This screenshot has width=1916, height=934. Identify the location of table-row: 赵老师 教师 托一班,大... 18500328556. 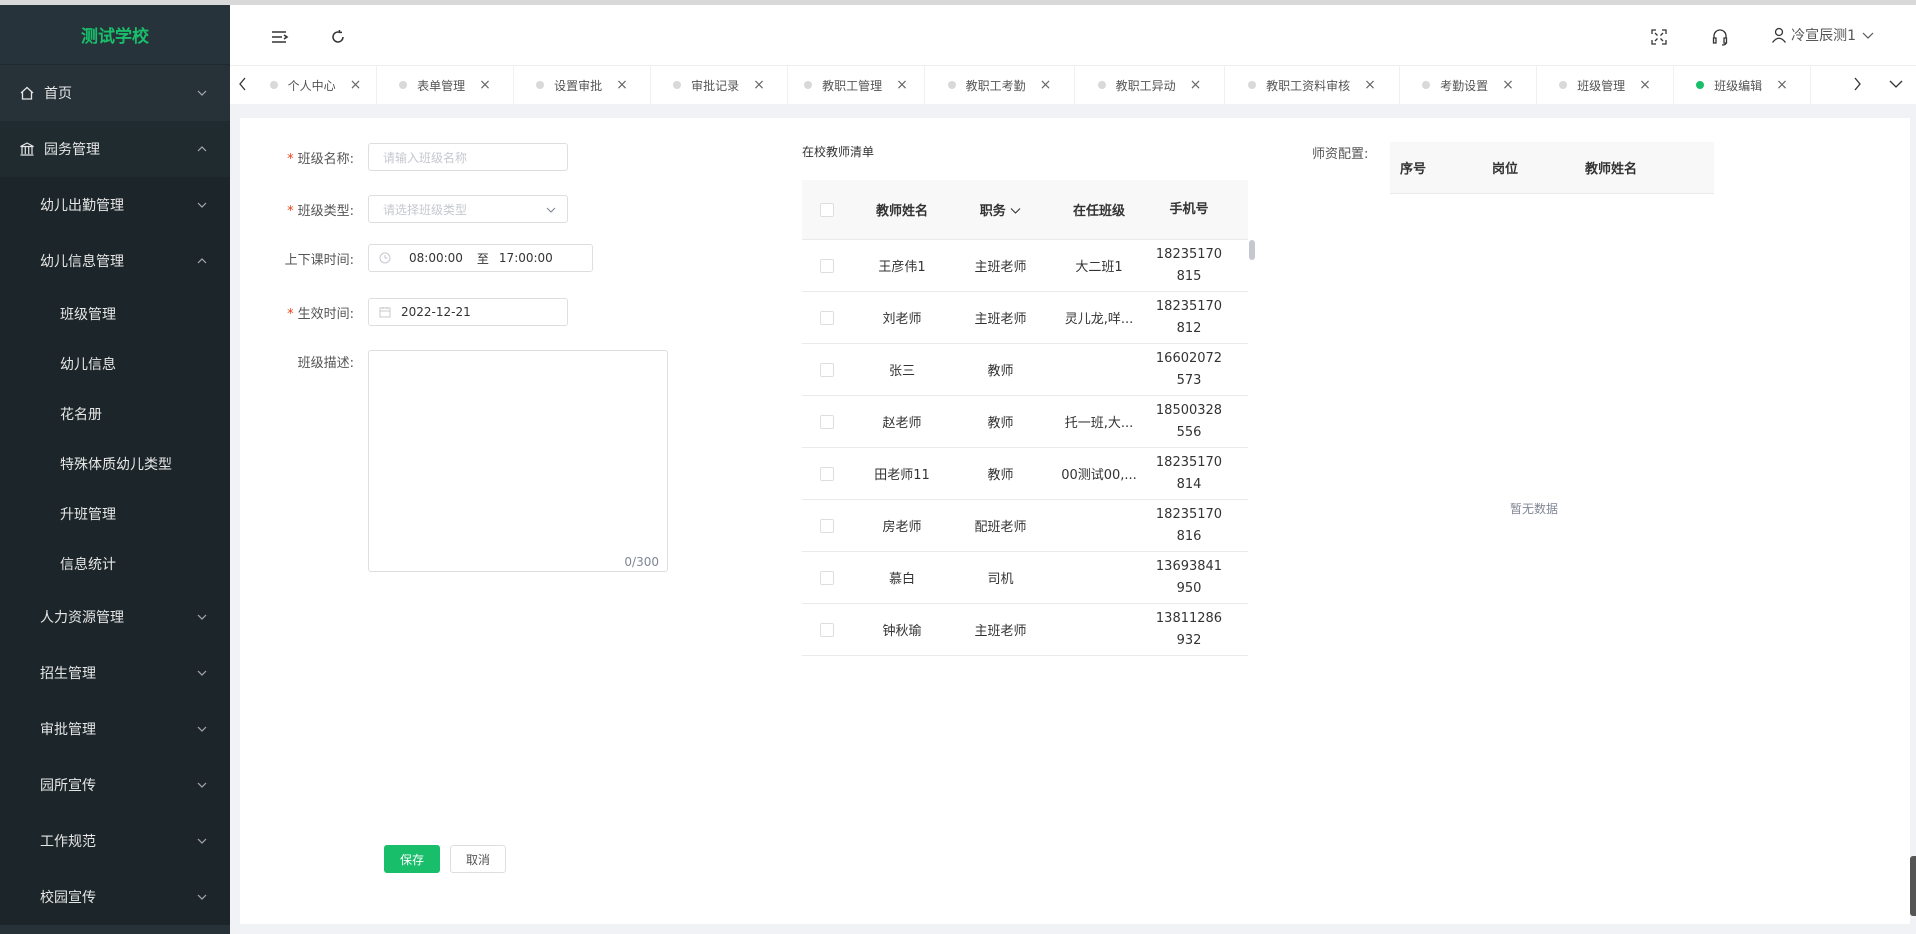
(1025, 422).